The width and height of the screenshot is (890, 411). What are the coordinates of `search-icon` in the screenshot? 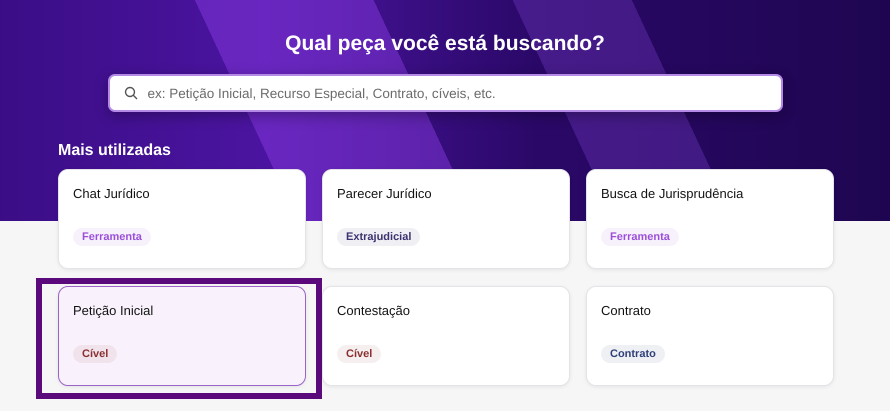 It's located at (131, 93).